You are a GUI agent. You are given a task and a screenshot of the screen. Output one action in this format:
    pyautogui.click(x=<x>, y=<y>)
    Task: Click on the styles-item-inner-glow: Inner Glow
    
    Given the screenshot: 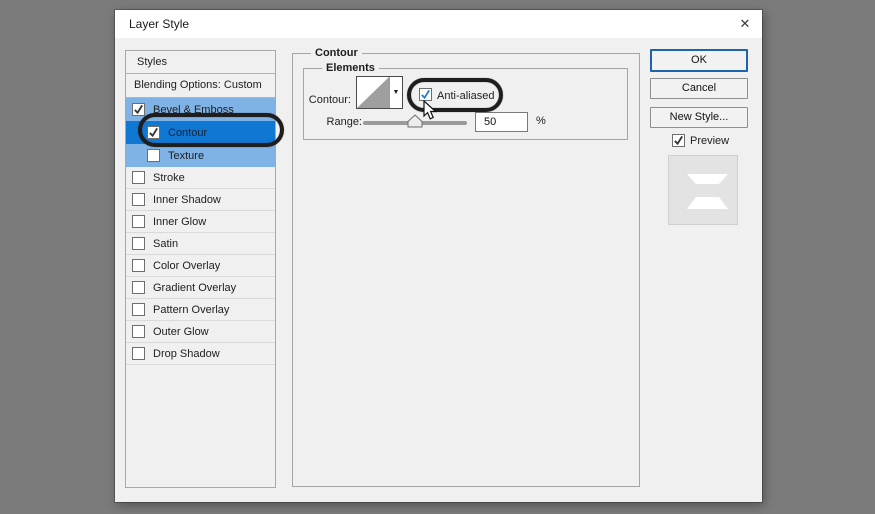 What is the action you would take?
    pyautogui.click(x=200, y=222)
    